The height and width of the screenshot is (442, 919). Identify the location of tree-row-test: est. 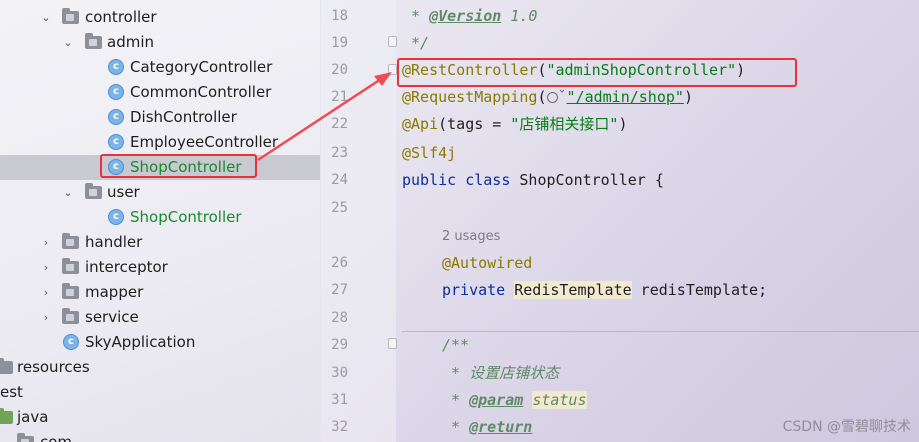
(160, 392).